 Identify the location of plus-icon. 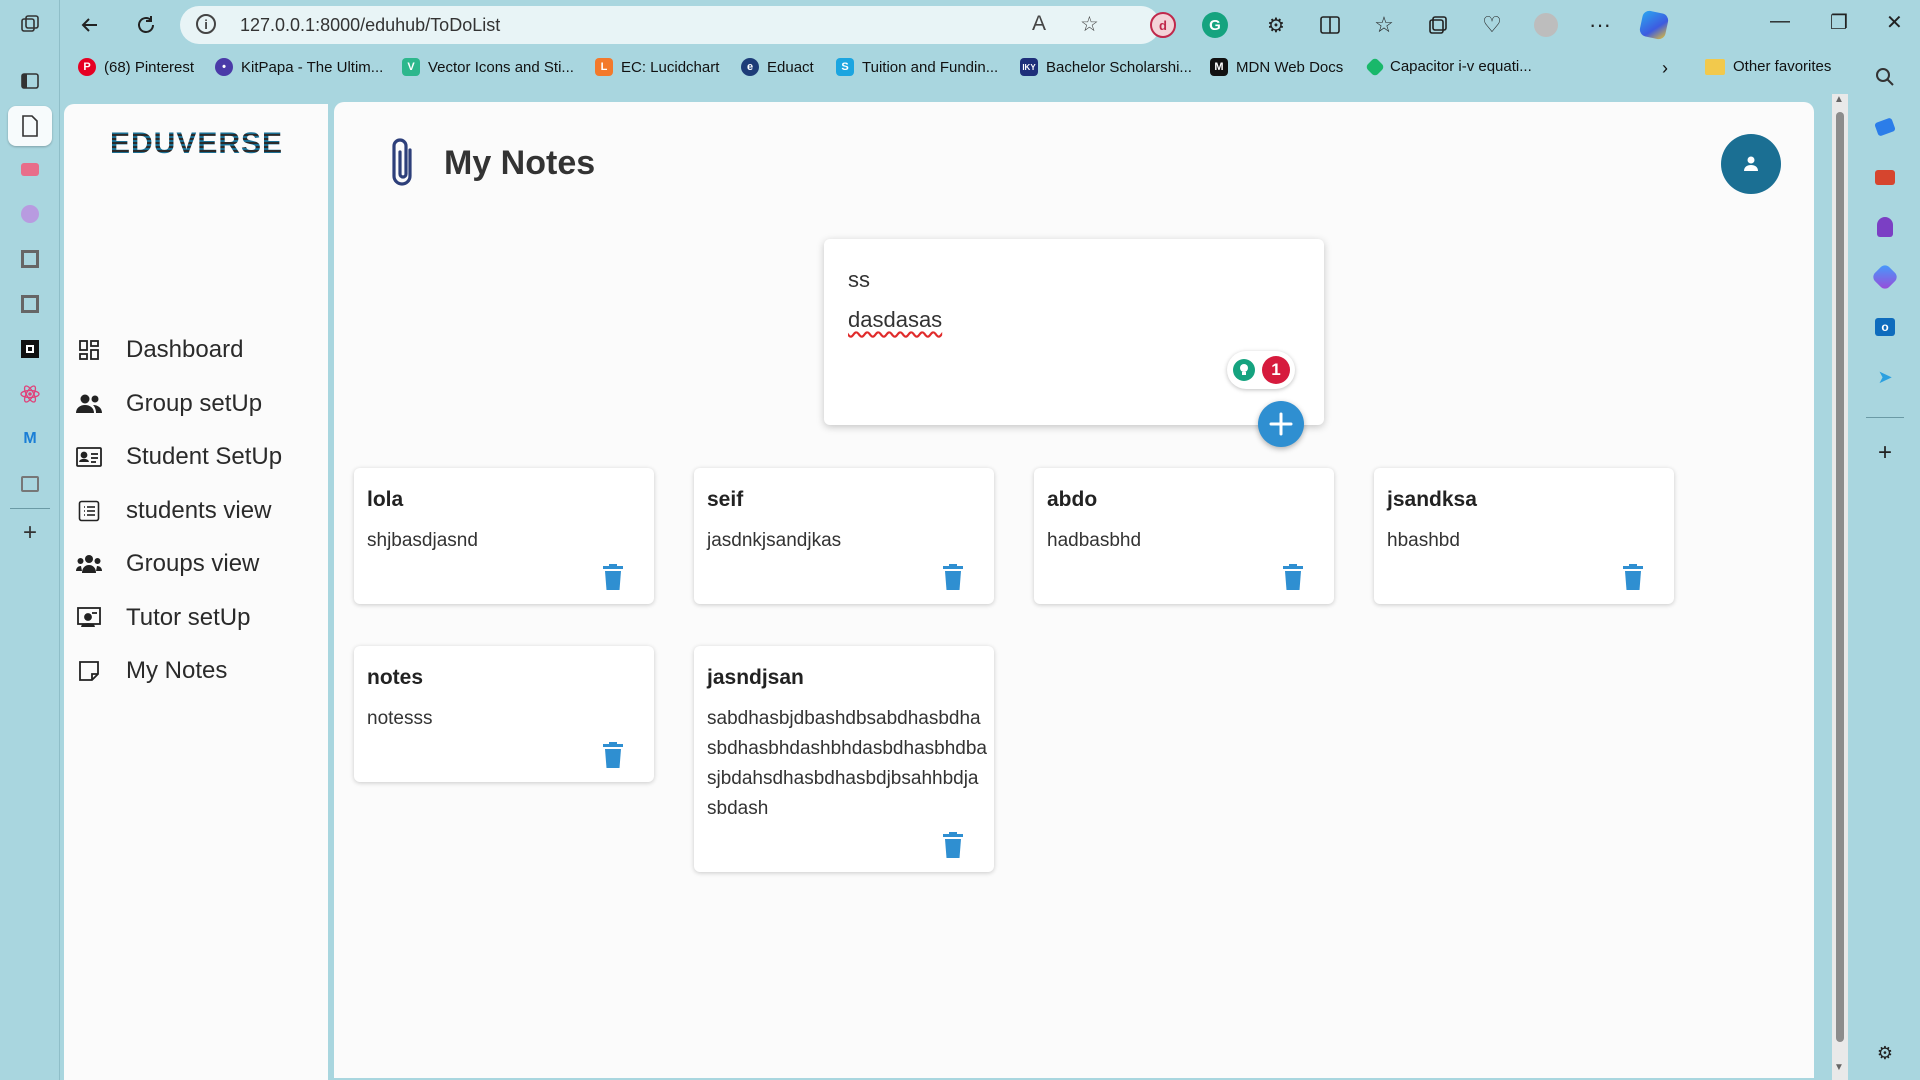
(1281, 424).